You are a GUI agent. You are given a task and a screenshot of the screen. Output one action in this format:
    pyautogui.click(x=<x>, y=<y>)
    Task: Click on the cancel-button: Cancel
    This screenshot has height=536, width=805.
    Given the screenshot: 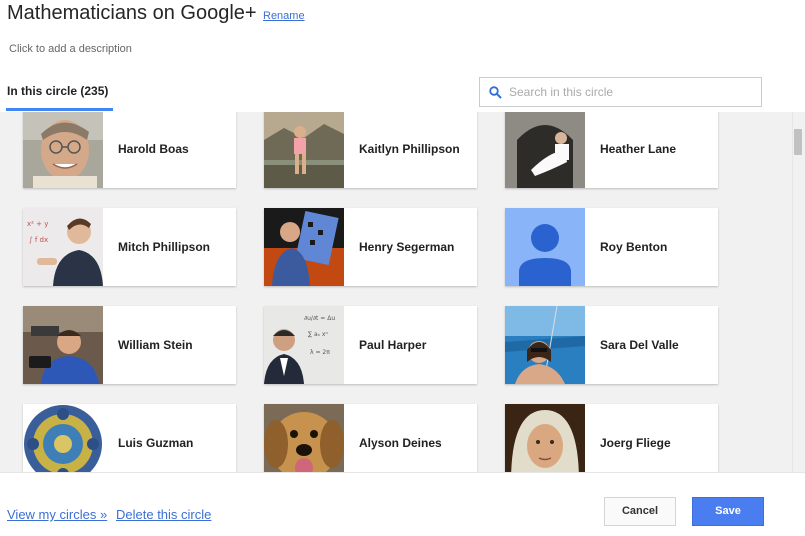 What is the action you would take?
    pyautogui.click(x=640, y=511)
    